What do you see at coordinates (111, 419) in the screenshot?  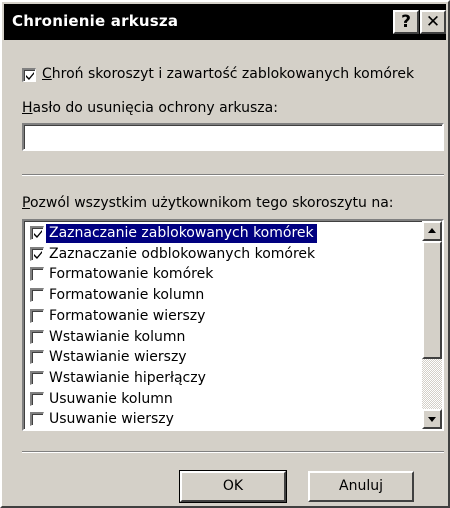 I see `permission-label: Usuwanie wierszy` at bounding box center [111, 419].